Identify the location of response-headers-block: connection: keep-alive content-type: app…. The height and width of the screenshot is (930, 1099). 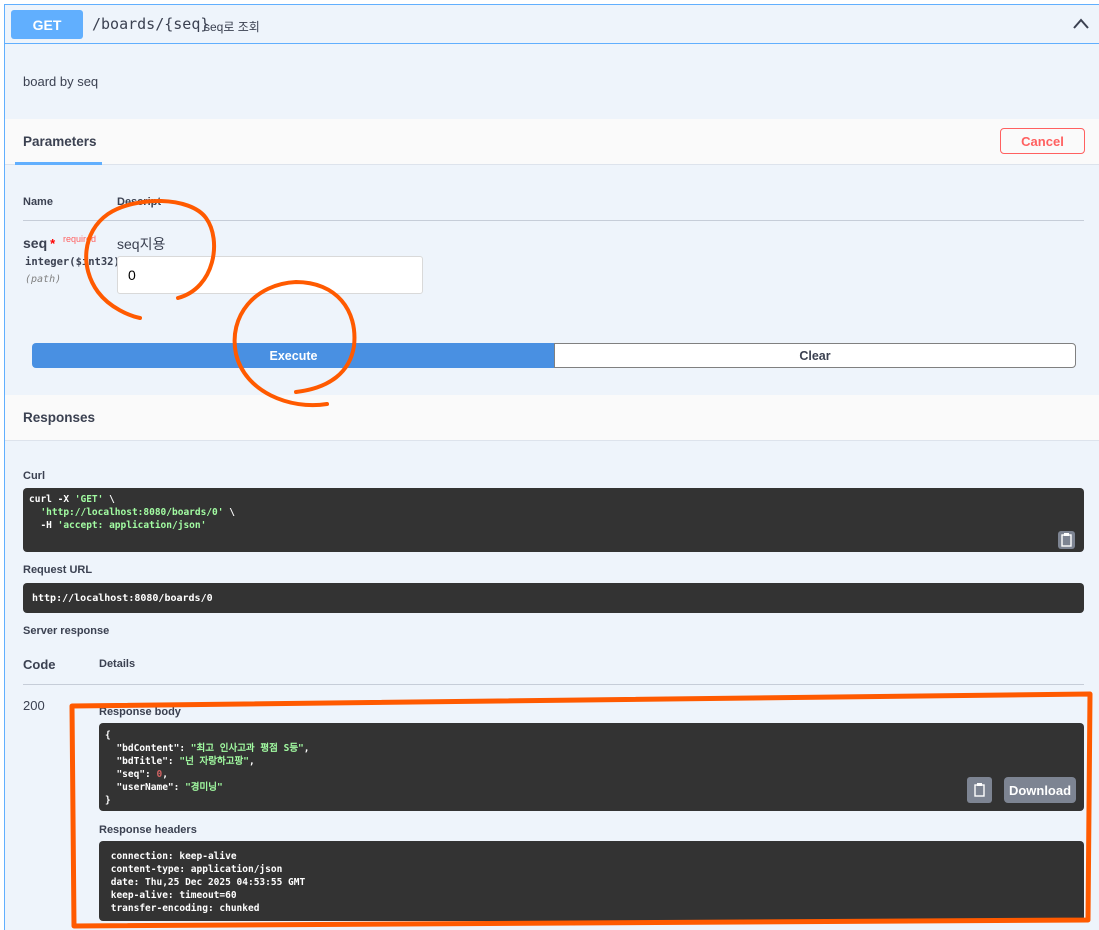
(591, 881).